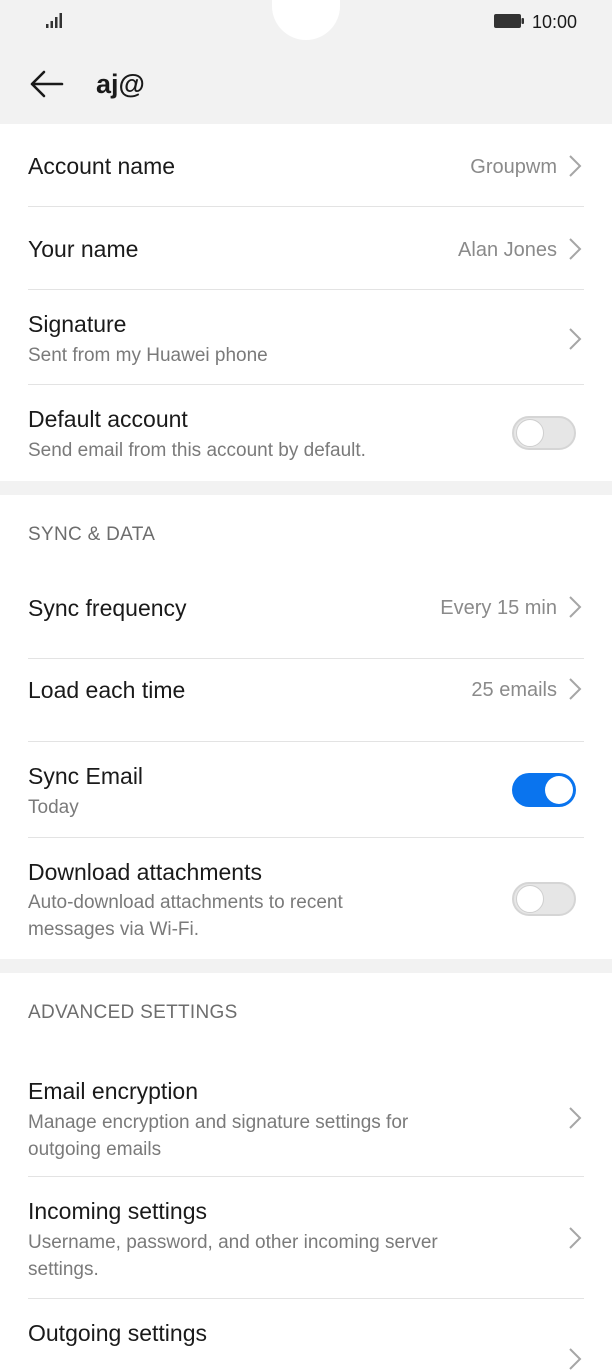  What do you see at coordinates (92, 534) in the screenshot?
I see `section-header-sync-label: SYNC & DATA` at bounding box center [92, 534].